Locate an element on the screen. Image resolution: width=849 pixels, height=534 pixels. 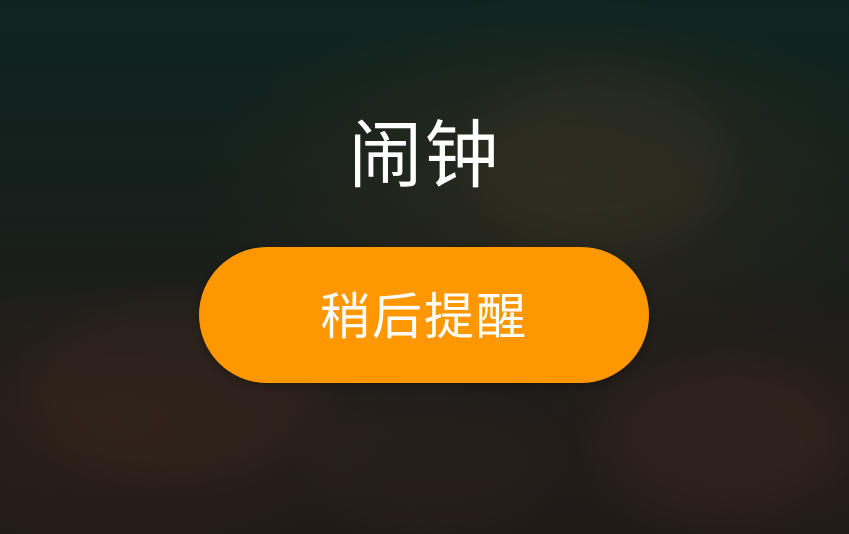
snooze-button-label: 稍后提醒 is located at coordinates (424, 317).